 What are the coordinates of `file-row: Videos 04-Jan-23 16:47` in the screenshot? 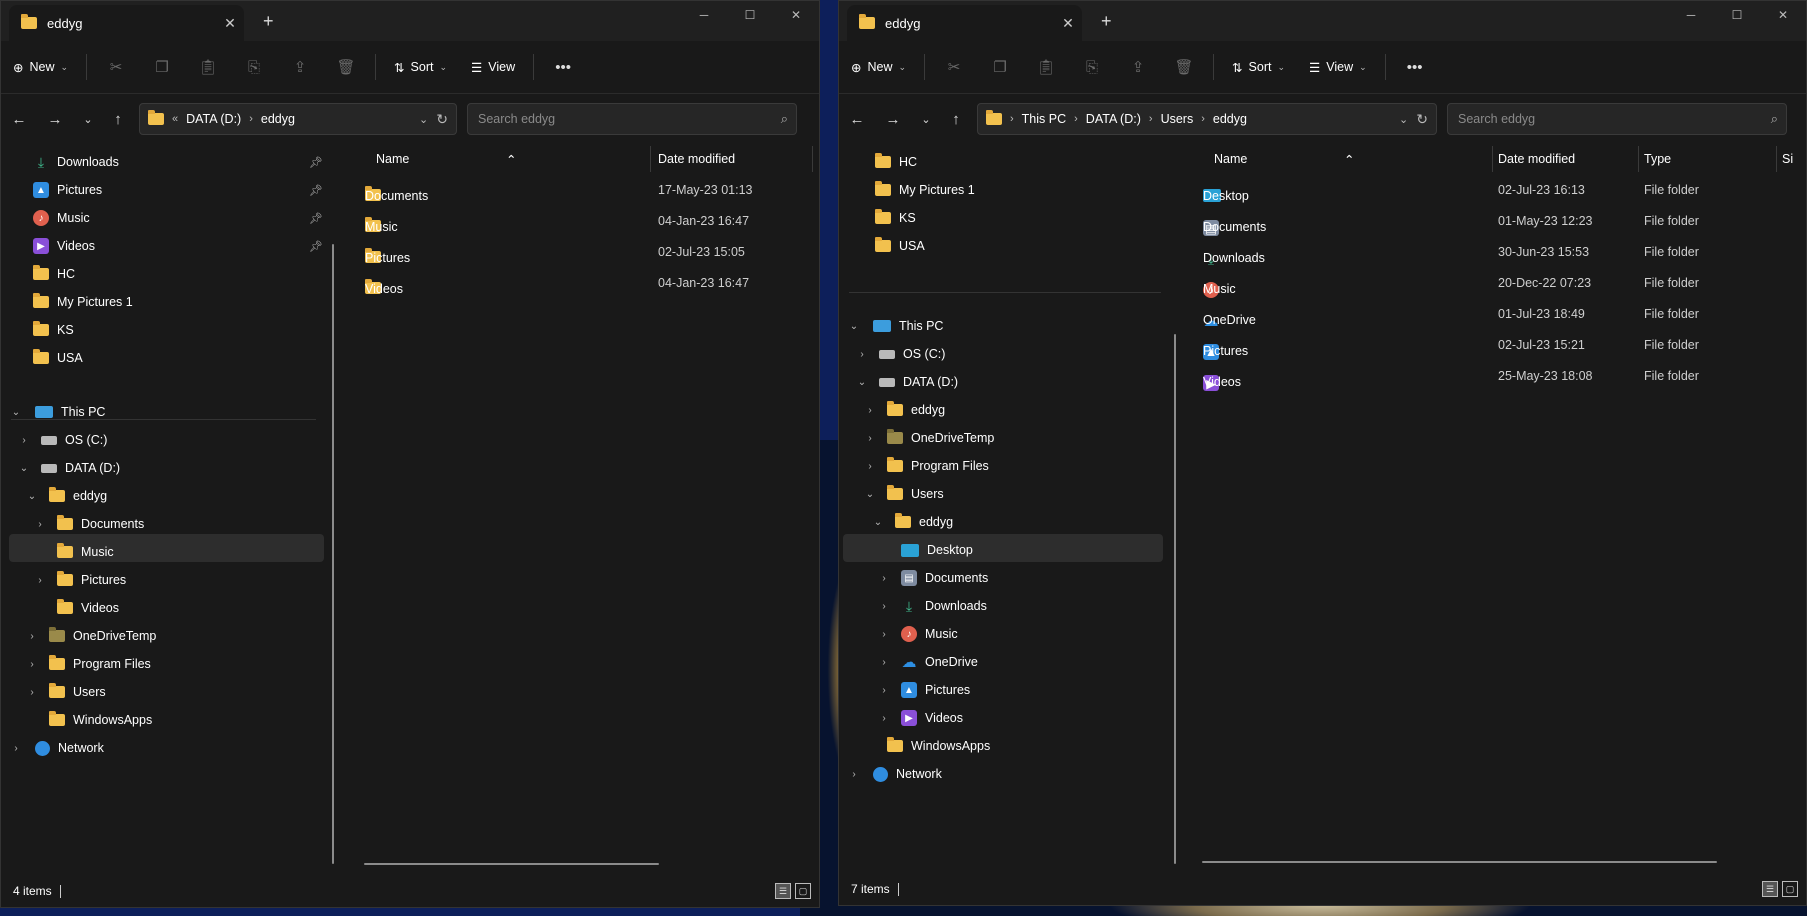 It's located at (582, 283).